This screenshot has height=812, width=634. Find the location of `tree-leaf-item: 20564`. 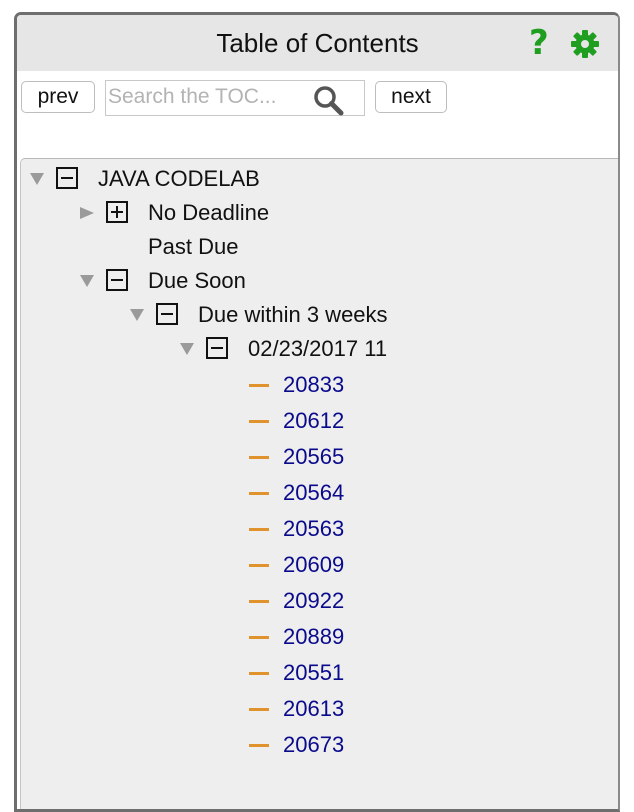

tree-leaf-item: 20564 is located at coordinates (311, 493).